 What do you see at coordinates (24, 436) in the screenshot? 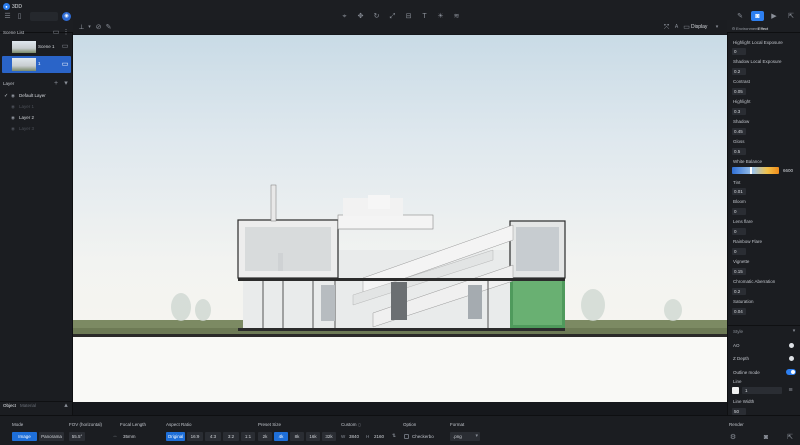
I see `mode-image-button: Image` at bounding box center [24, 436].